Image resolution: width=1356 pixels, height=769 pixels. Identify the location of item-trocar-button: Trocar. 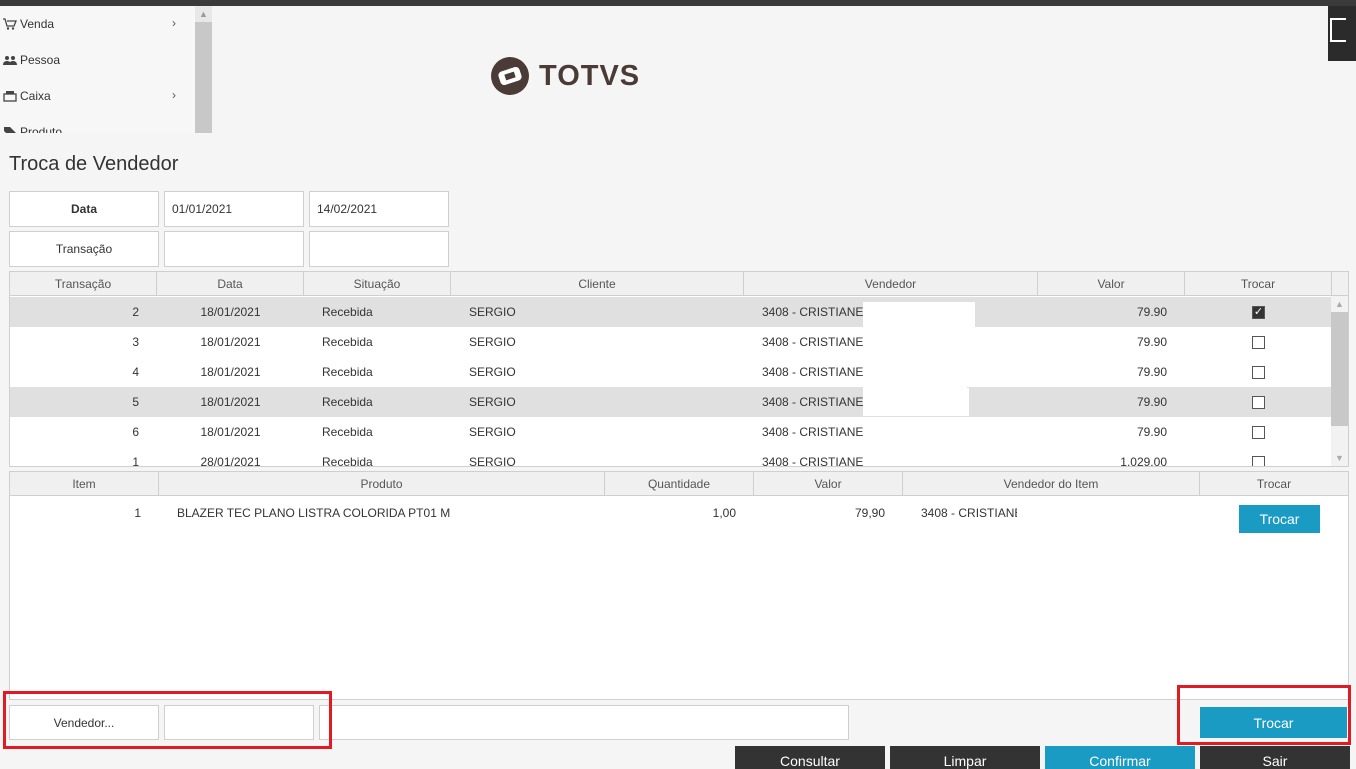
(1279, 519).